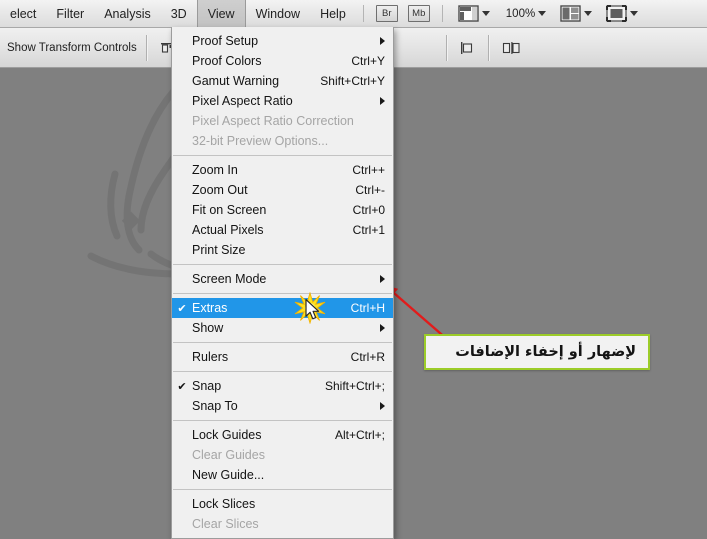 Image resolution: width=707 pixels, height=539 pixels. What do you see at coordinates (520, 13) in the screenshot?
I see `zoom-level-value: 100%` at bounding box center [520, 13].